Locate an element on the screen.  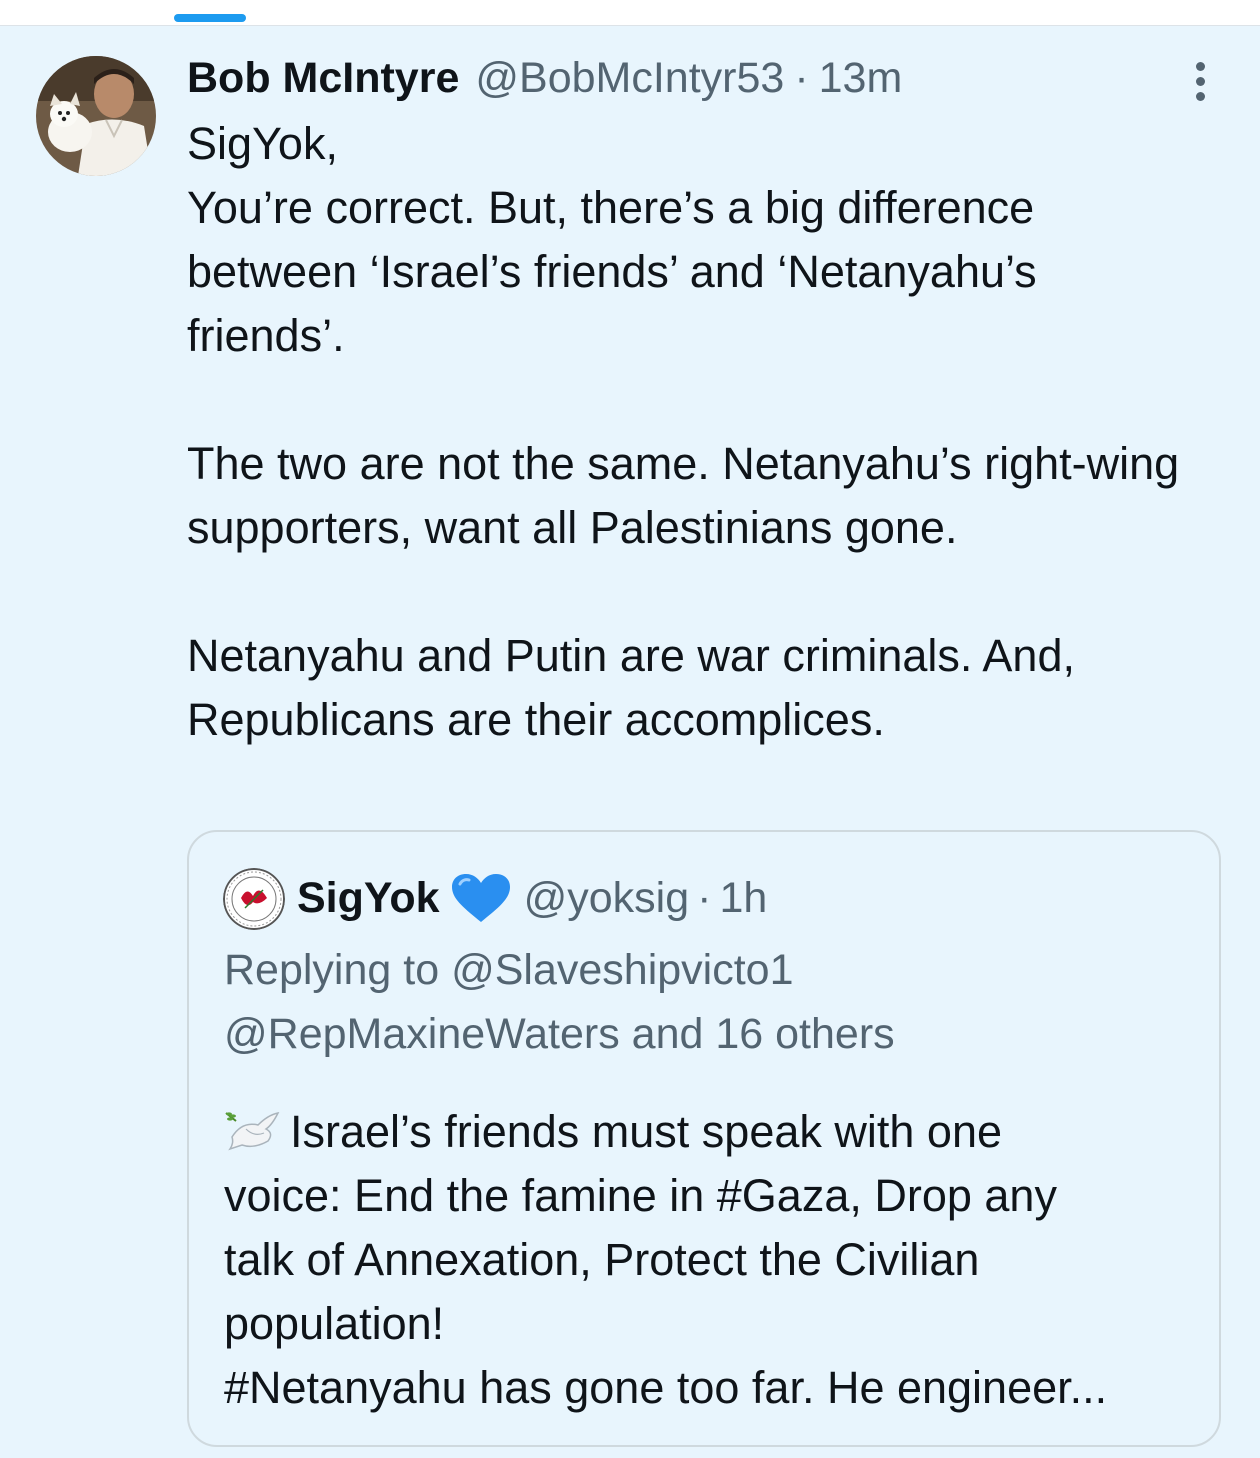
active-tab-indicator is located at coordinates (210, 18).